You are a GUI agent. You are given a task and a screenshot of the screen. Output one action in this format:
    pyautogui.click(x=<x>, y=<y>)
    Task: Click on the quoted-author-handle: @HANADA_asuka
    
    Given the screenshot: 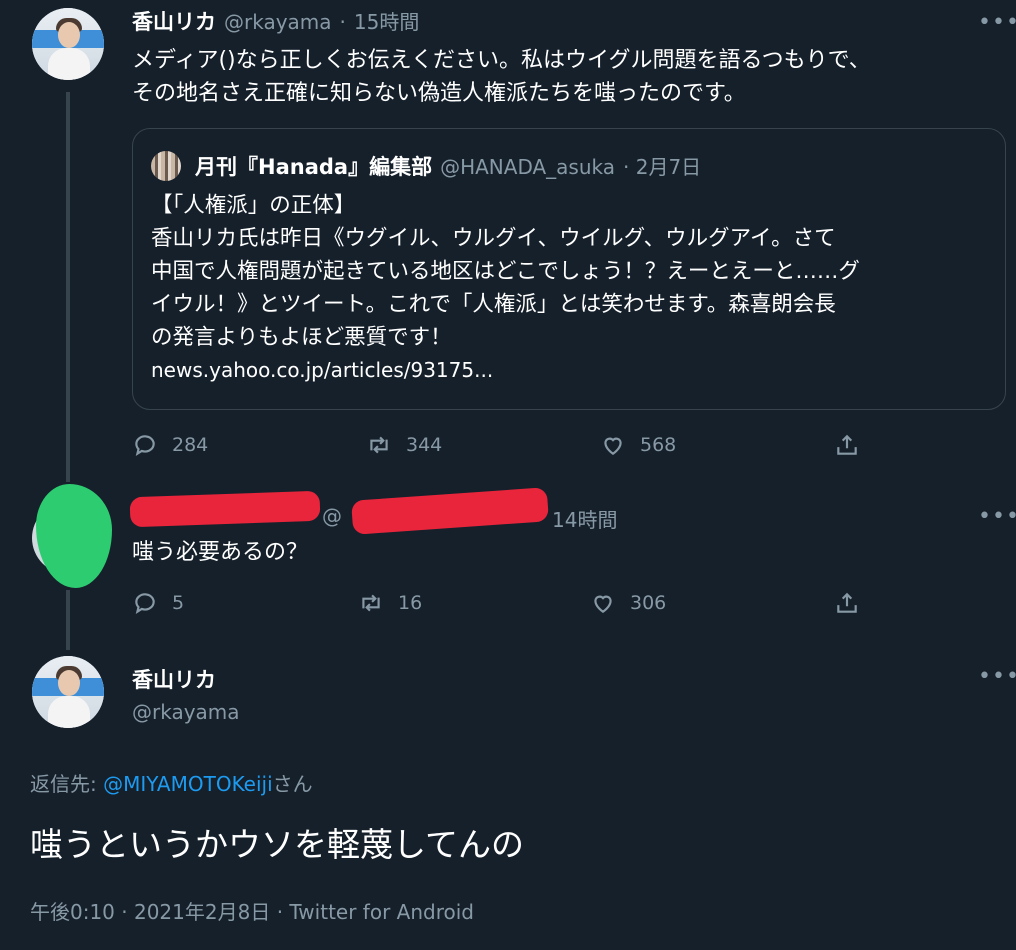 What is the action you would take?
    pyautogui.click(x=528, y=167)
    